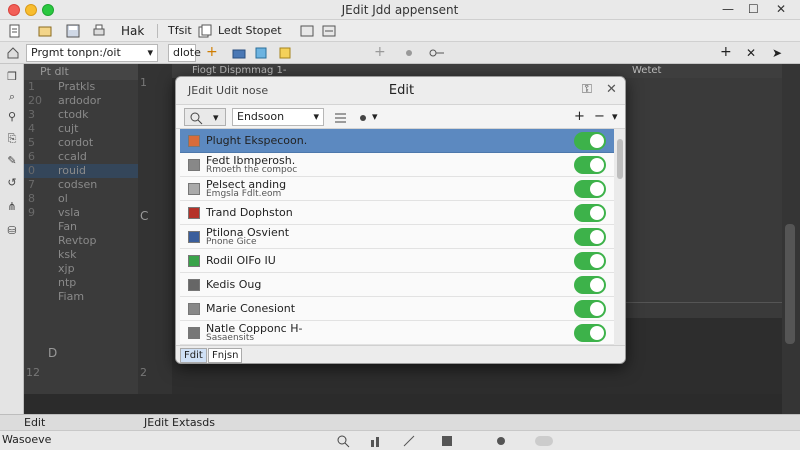 This screenshot has width=800, height=450. Describe the element at coordinates (193, 355) in the screenshot. I see `dialog-edit-button: Fdit` at that location.